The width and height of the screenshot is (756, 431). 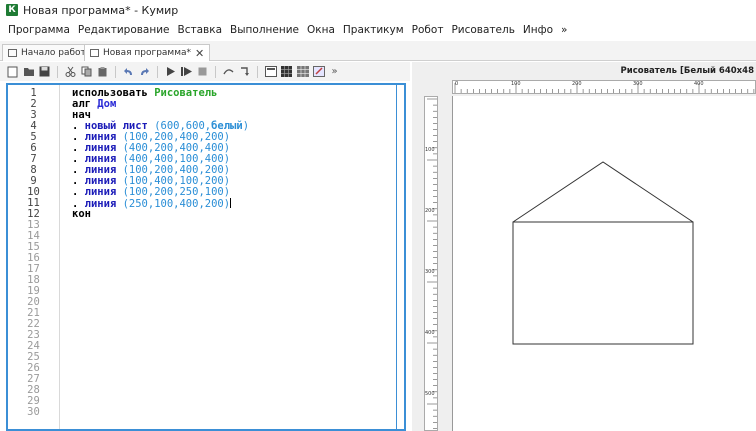 What do you see at coordinates (160, 104) in the screenshot?
I see `code-line-2: алг Дом` at bounding box center [160, 104].